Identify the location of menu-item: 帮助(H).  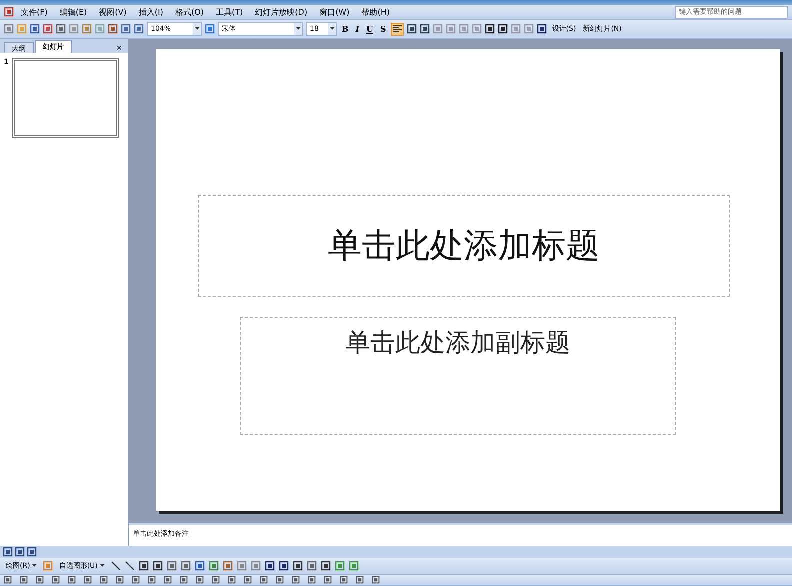
(375, 12).